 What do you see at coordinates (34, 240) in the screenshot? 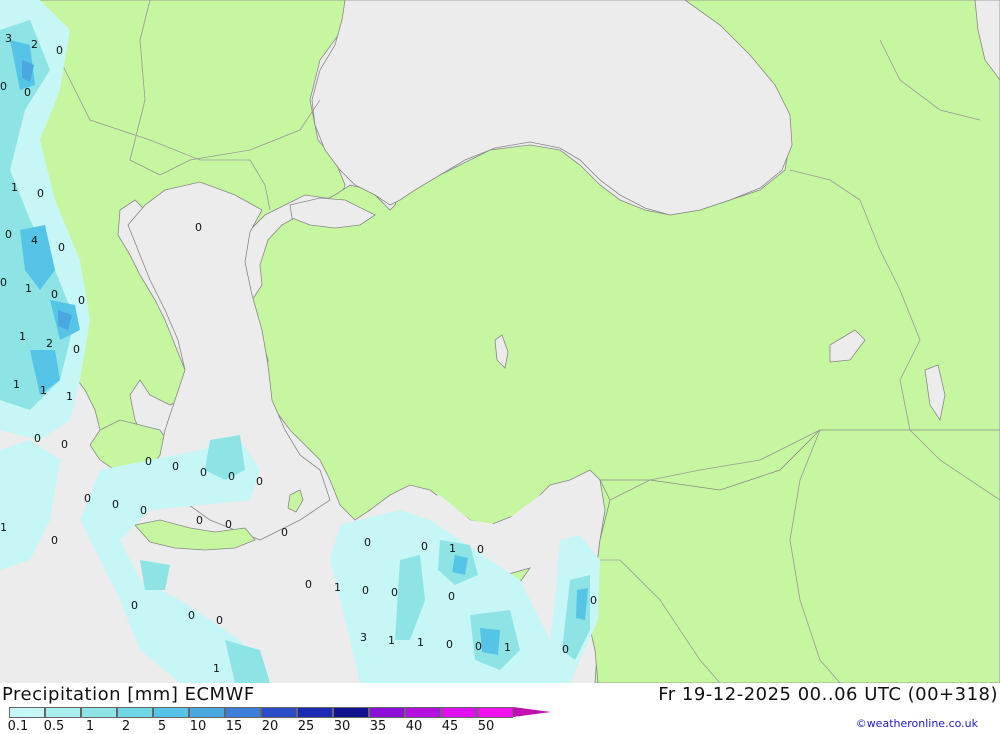
I see `precip-label: 4` at bounding box center [34, 240].